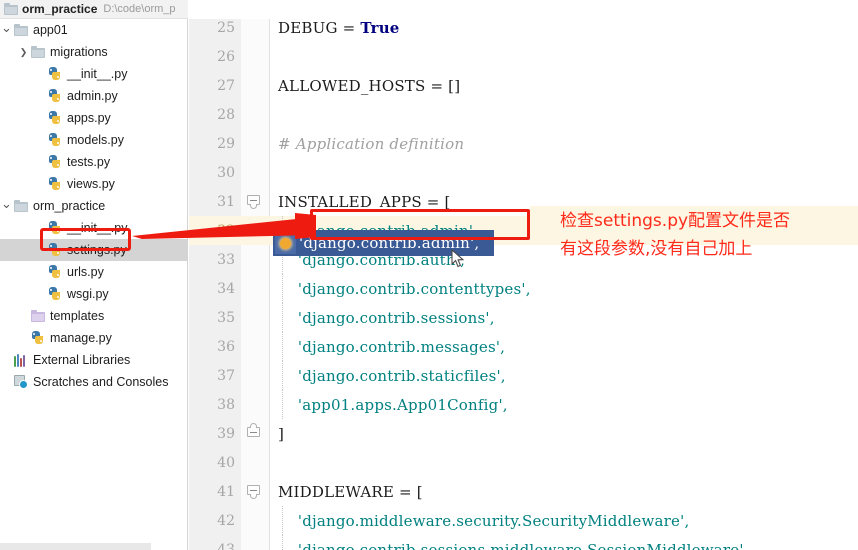 Image resolution: width=858 pixels, height=550 pixels. I want to click on tree-item-manage-py: manage.py, so click(93, 338).